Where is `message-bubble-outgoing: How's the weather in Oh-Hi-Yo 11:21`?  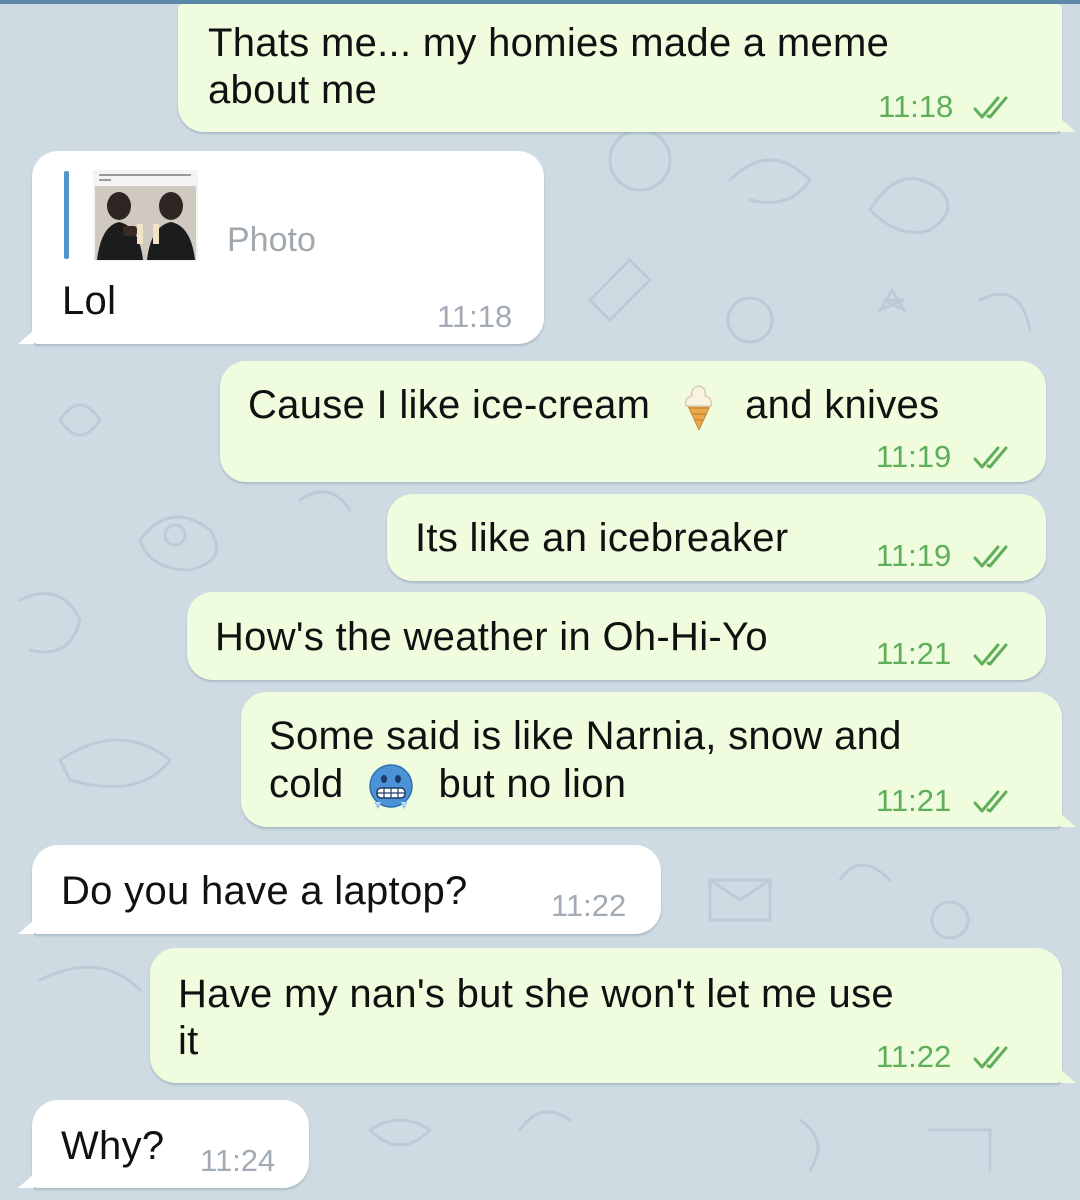 message-bubble-outgoing: How's the weather in Oh-Hi-Yo 11:21 is located at coordinates (616, 636).